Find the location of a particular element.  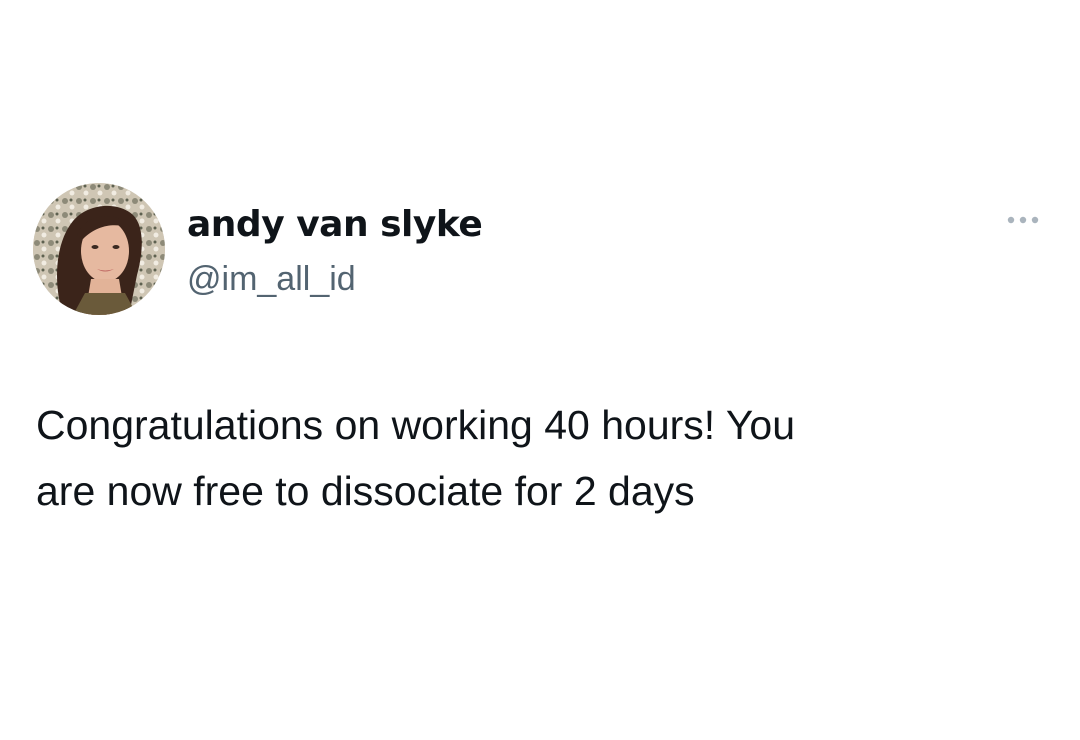

more-options-button is located at coordinates (1023, 220).